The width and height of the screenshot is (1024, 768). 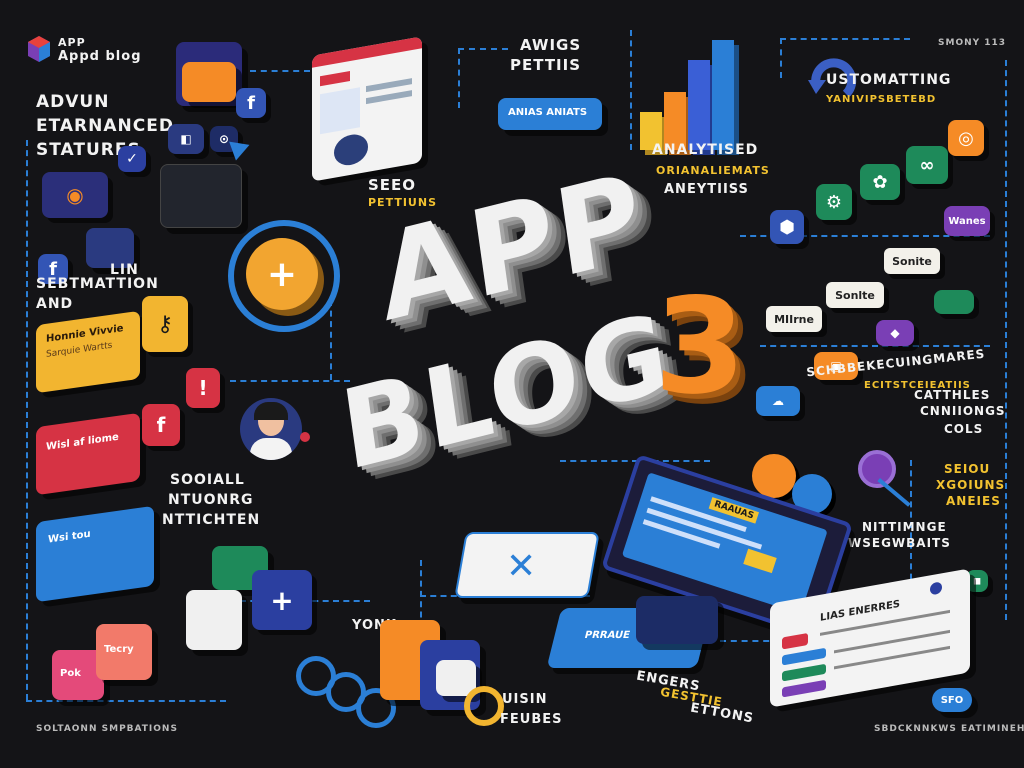 I want to click on pink-left-label: Pok, so click(x=70, y=673).